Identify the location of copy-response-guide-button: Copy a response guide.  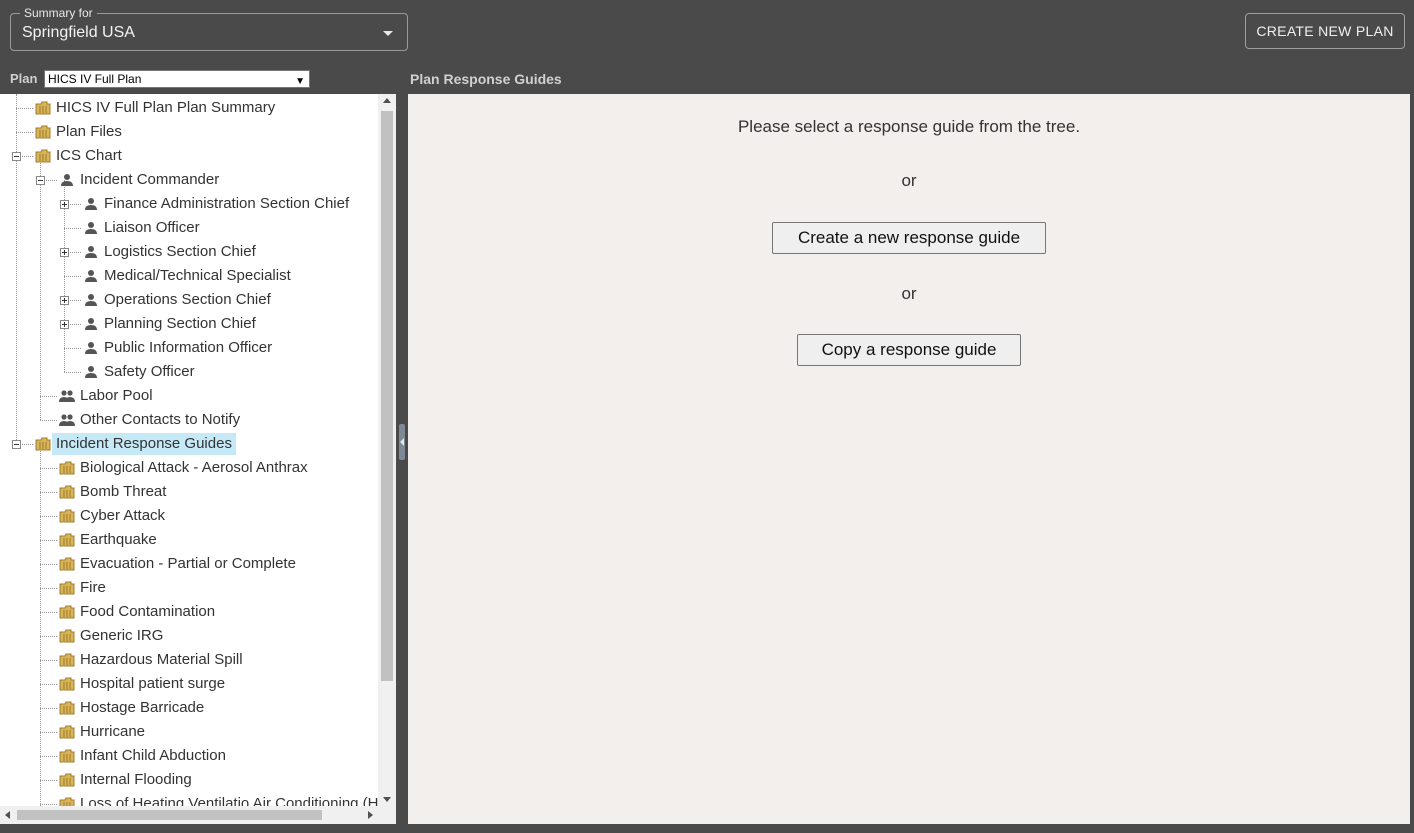
(909, 350).